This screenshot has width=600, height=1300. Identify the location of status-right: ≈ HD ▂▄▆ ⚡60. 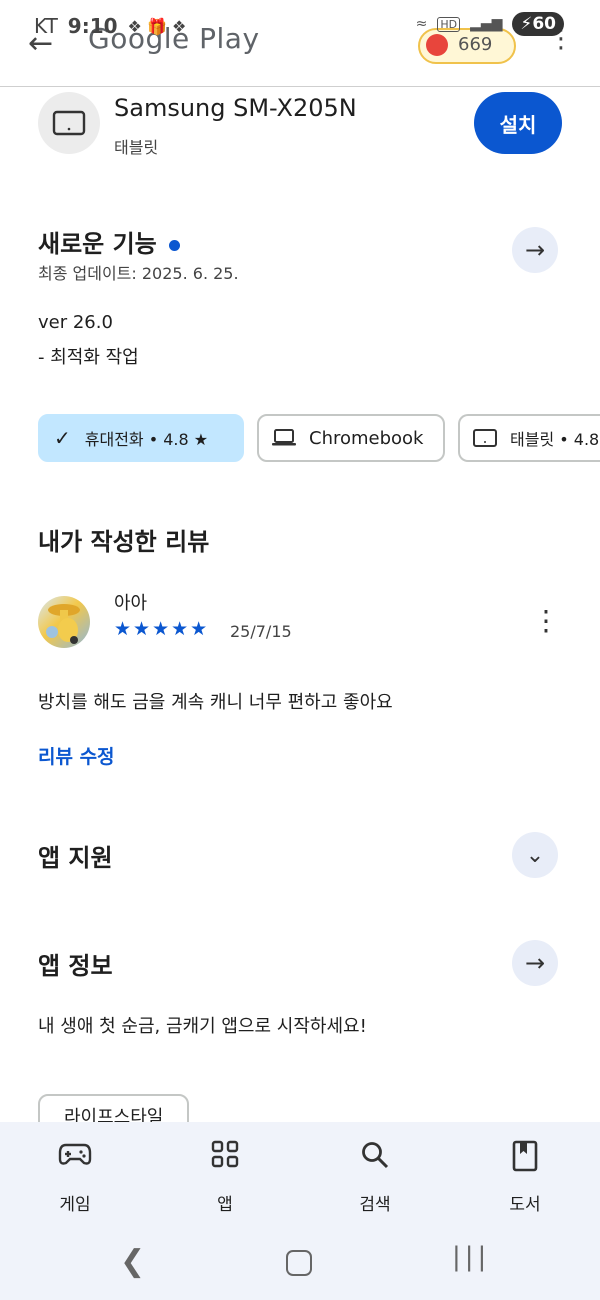
(490, 24).